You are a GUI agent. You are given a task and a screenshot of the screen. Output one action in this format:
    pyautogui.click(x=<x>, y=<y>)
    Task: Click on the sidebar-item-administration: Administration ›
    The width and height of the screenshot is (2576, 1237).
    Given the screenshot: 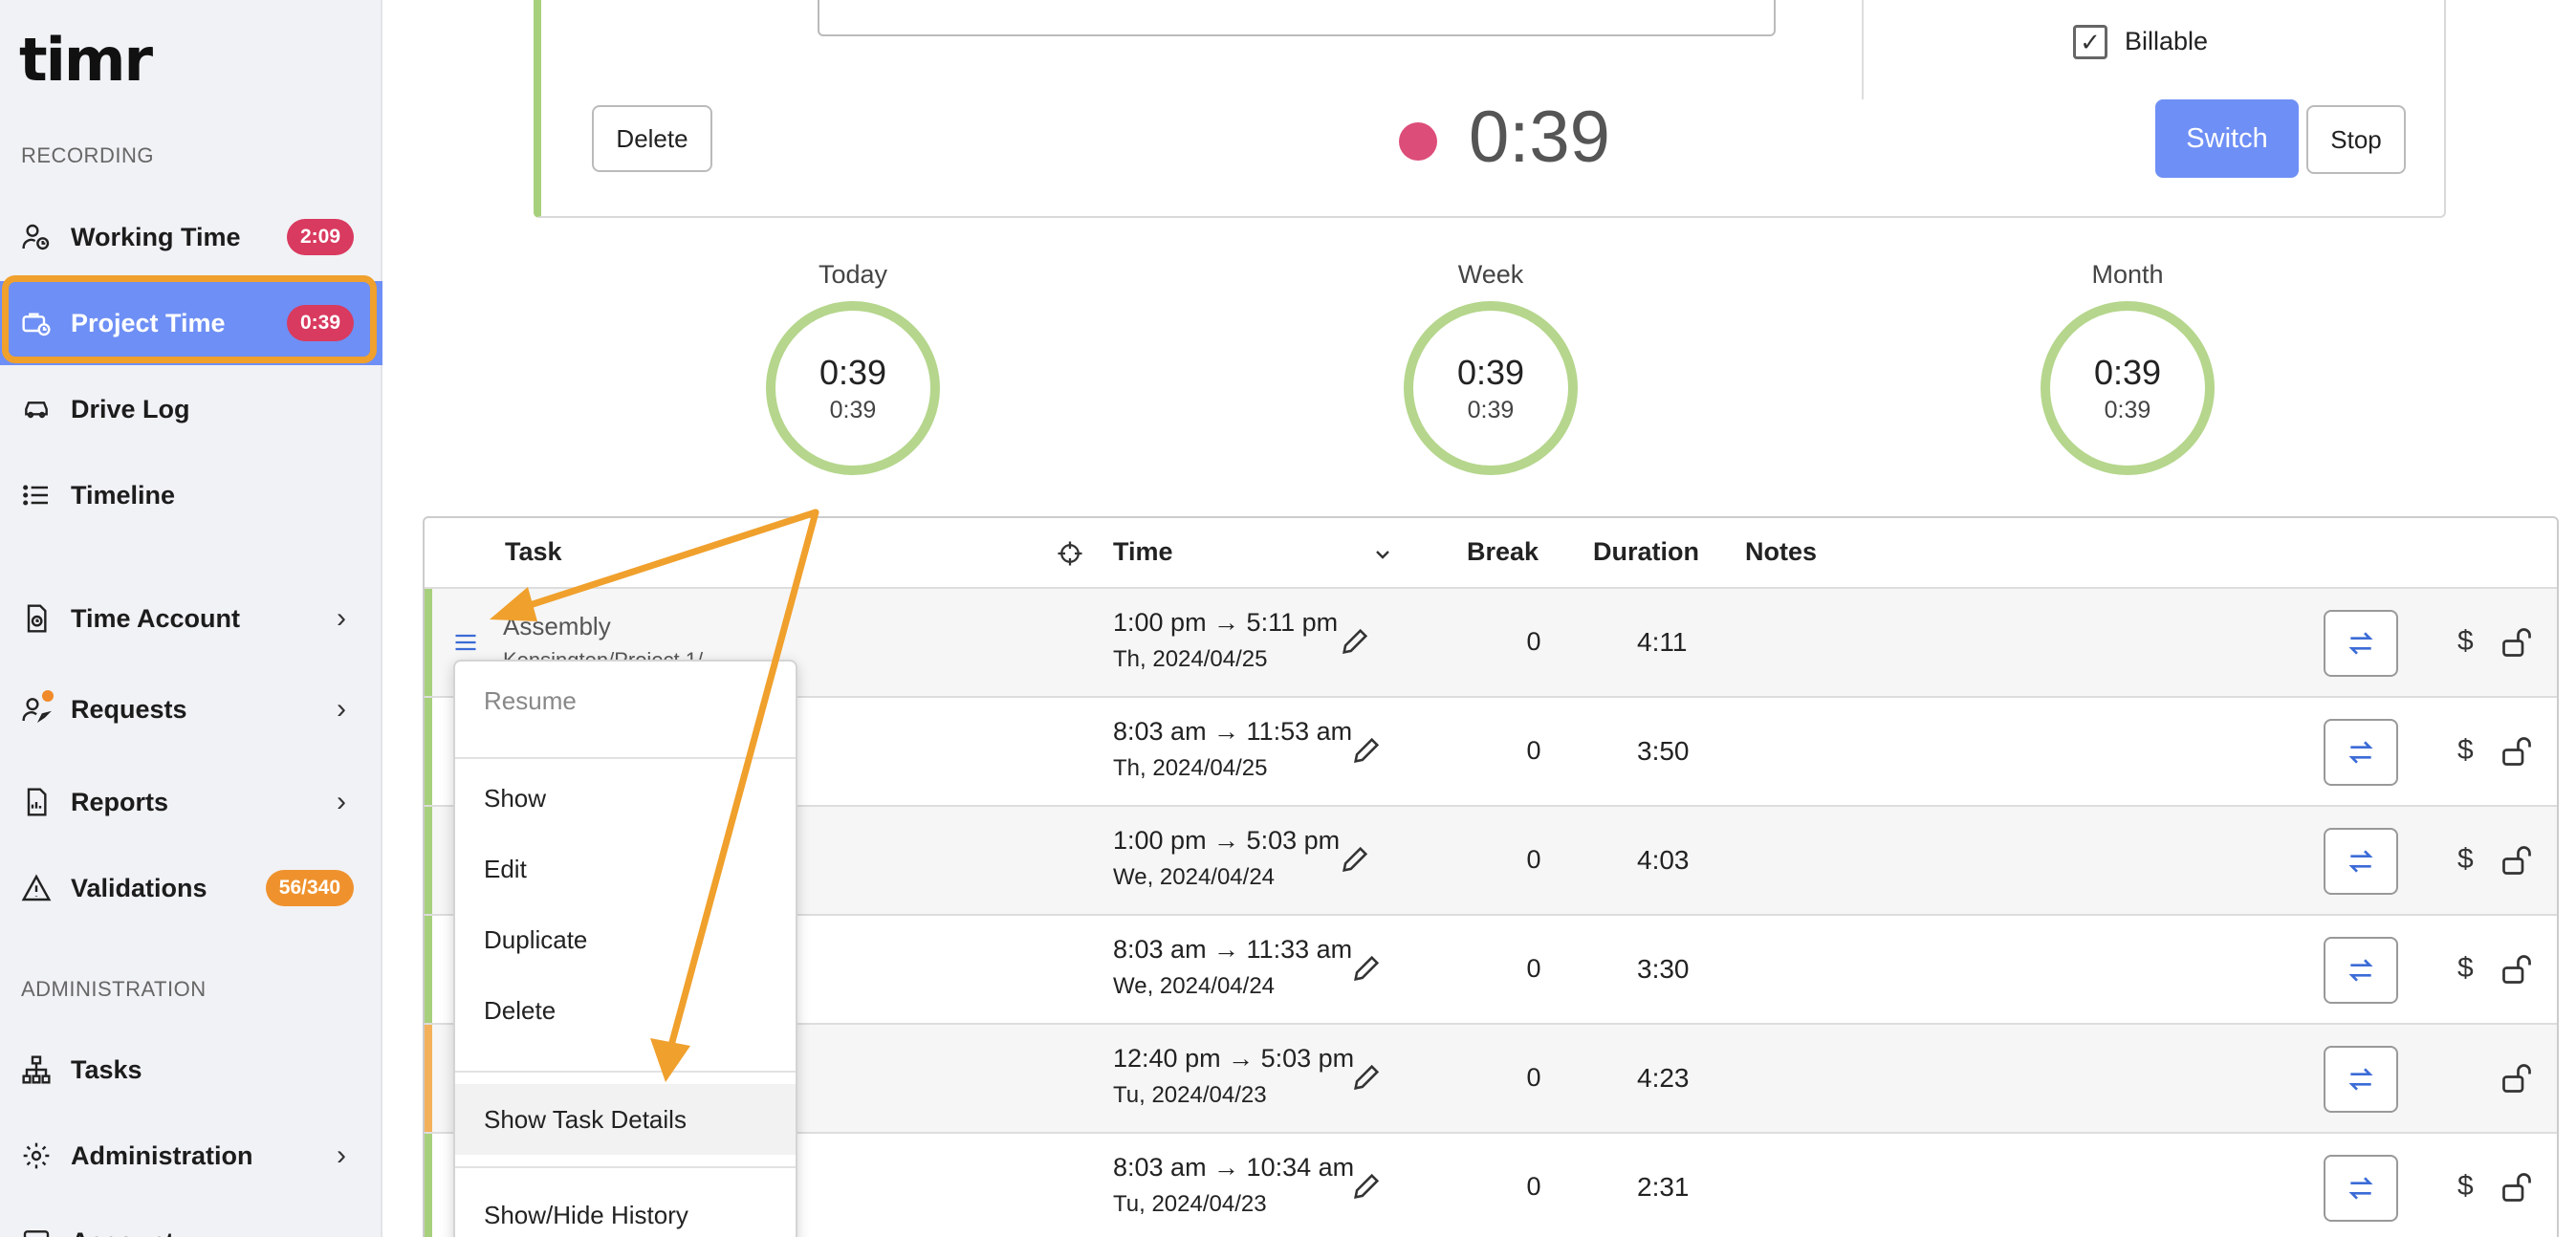 What is the action you would take?
    pyautogui.click(x=191, y=1156)
    